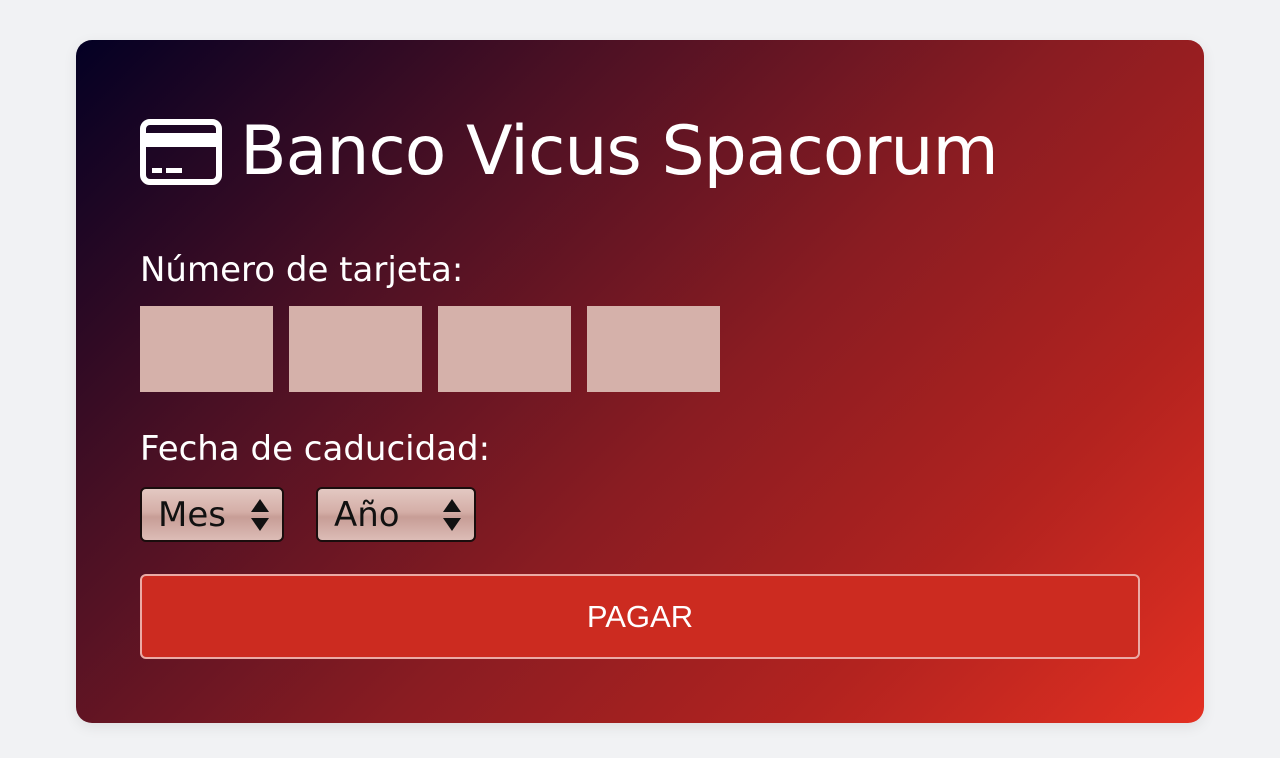 This screenshot has height=758, width=1280. I want to click on card-number-label: Número de tarjeta:, so click(302, 270).